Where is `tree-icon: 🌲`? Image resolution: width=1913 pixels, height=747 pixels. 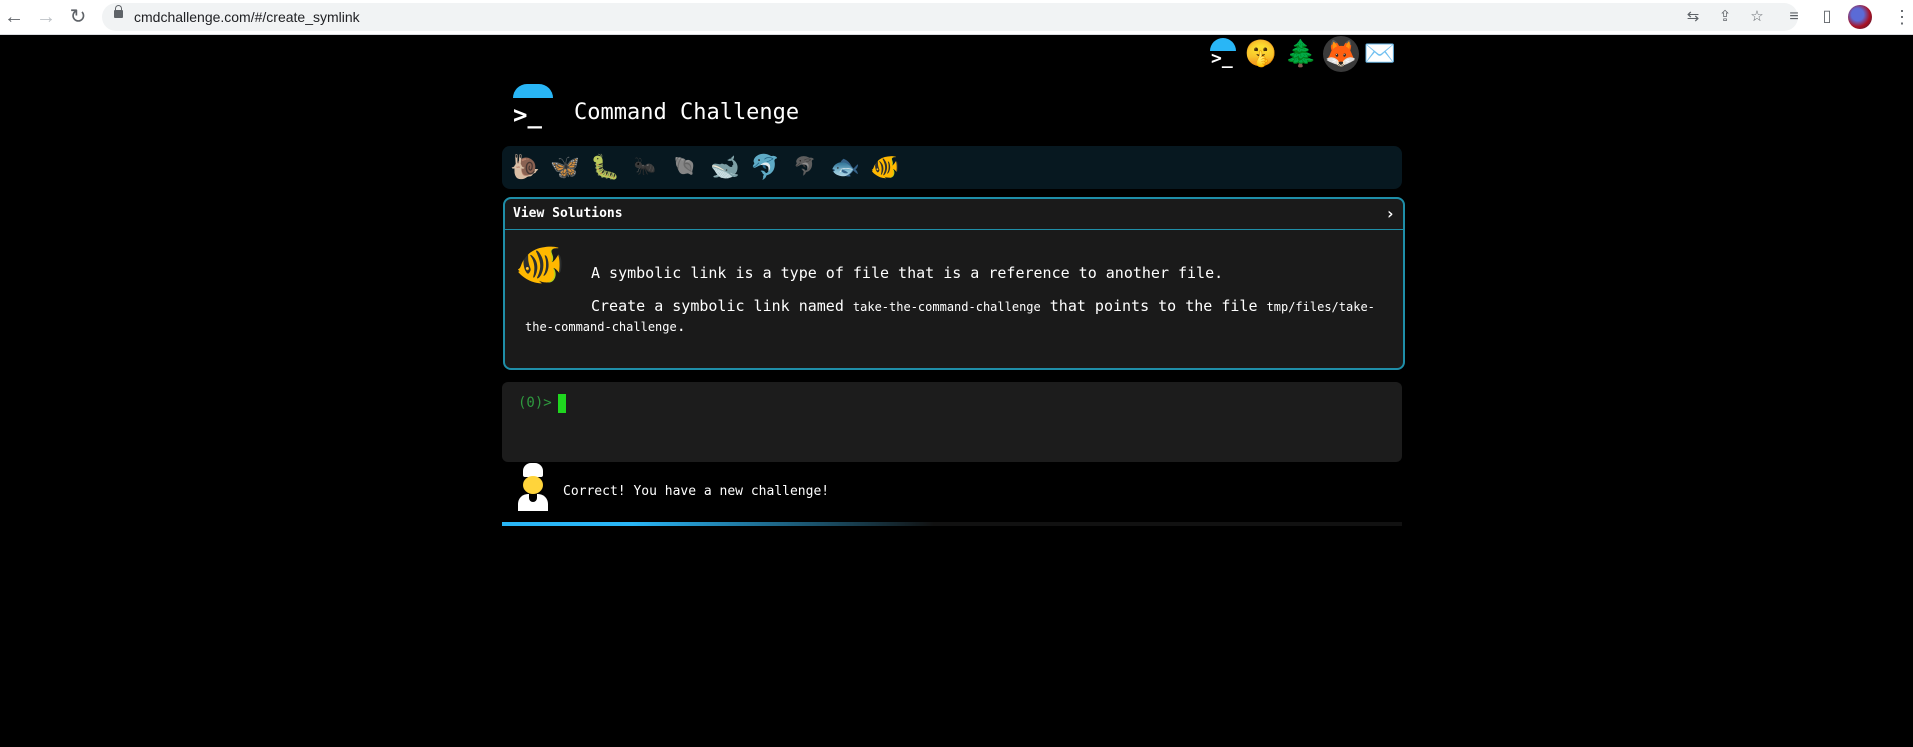
tree-icon: 🌲 is located at coordinates (1301, 54).